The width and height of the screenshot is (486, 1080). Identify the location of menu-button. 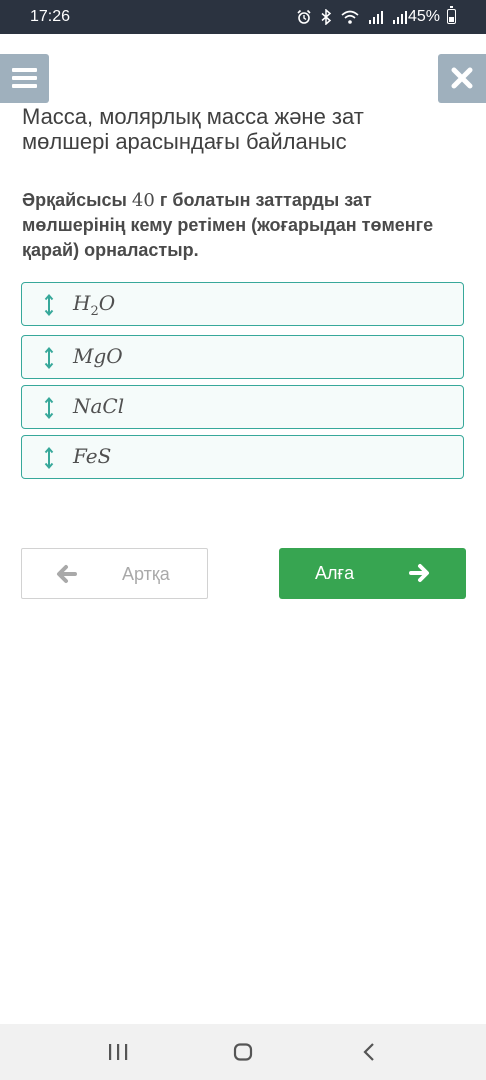
(24, 78).